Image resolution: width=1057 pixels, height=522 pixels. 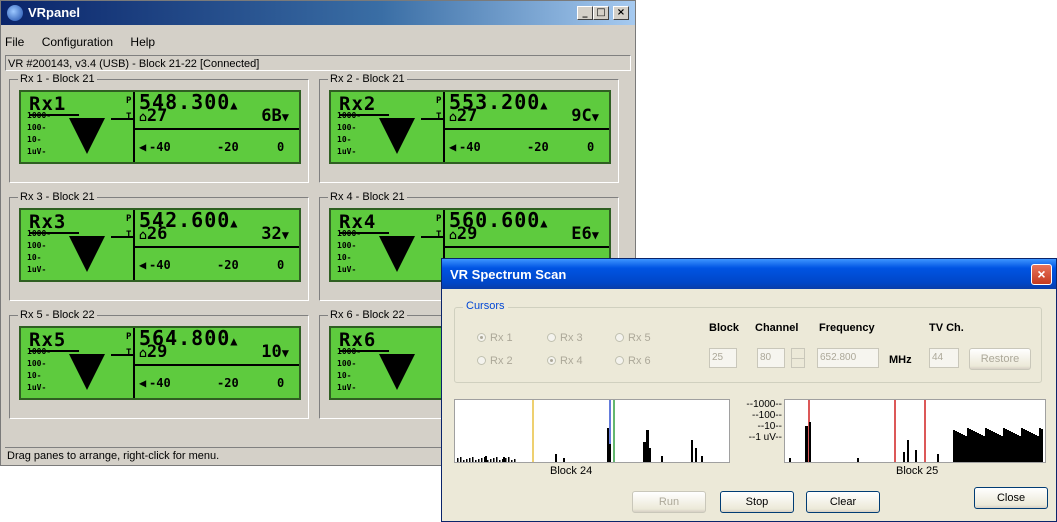 What do you see at coordinates (367, 197) in the screenshot?
I see `pane-title: Rx 4 - Block 21` at bounding box center [367, 197].